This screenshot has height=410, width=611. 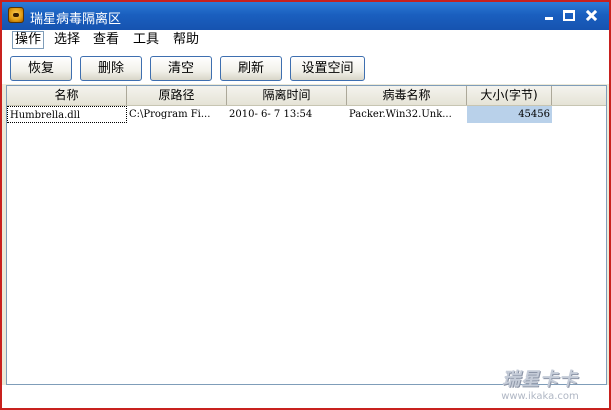 I want to click on list-header: 名称 原路径 隔离时间 病毒名称 大小(字节), so click(x=306, y=96).